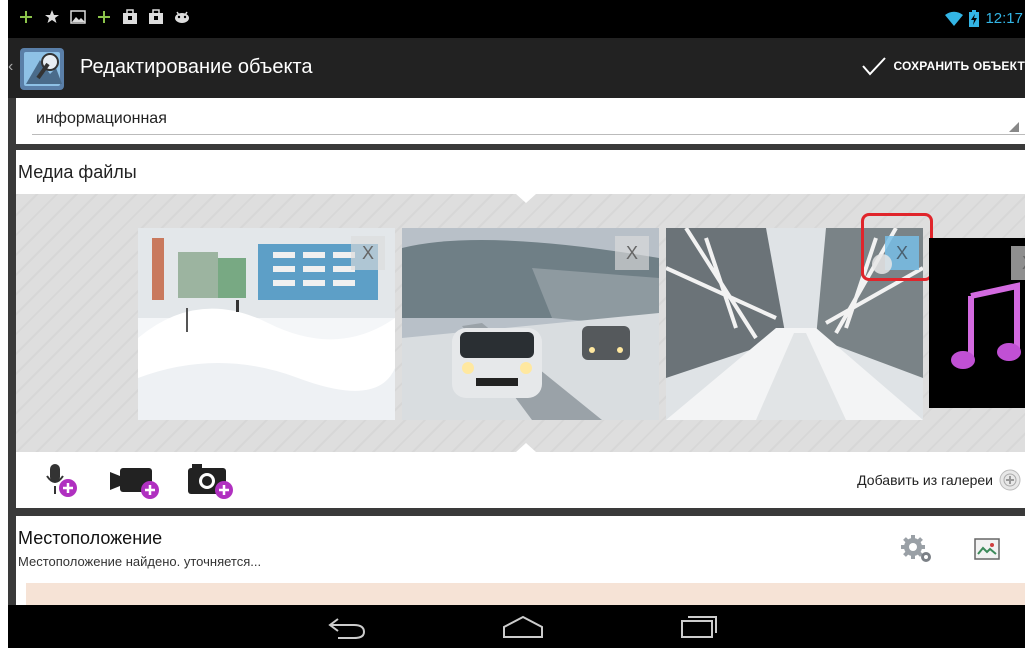  Describe the element at coordinates (516, 19) in the screenshot. I see `status-bar: 12:17` at that location.